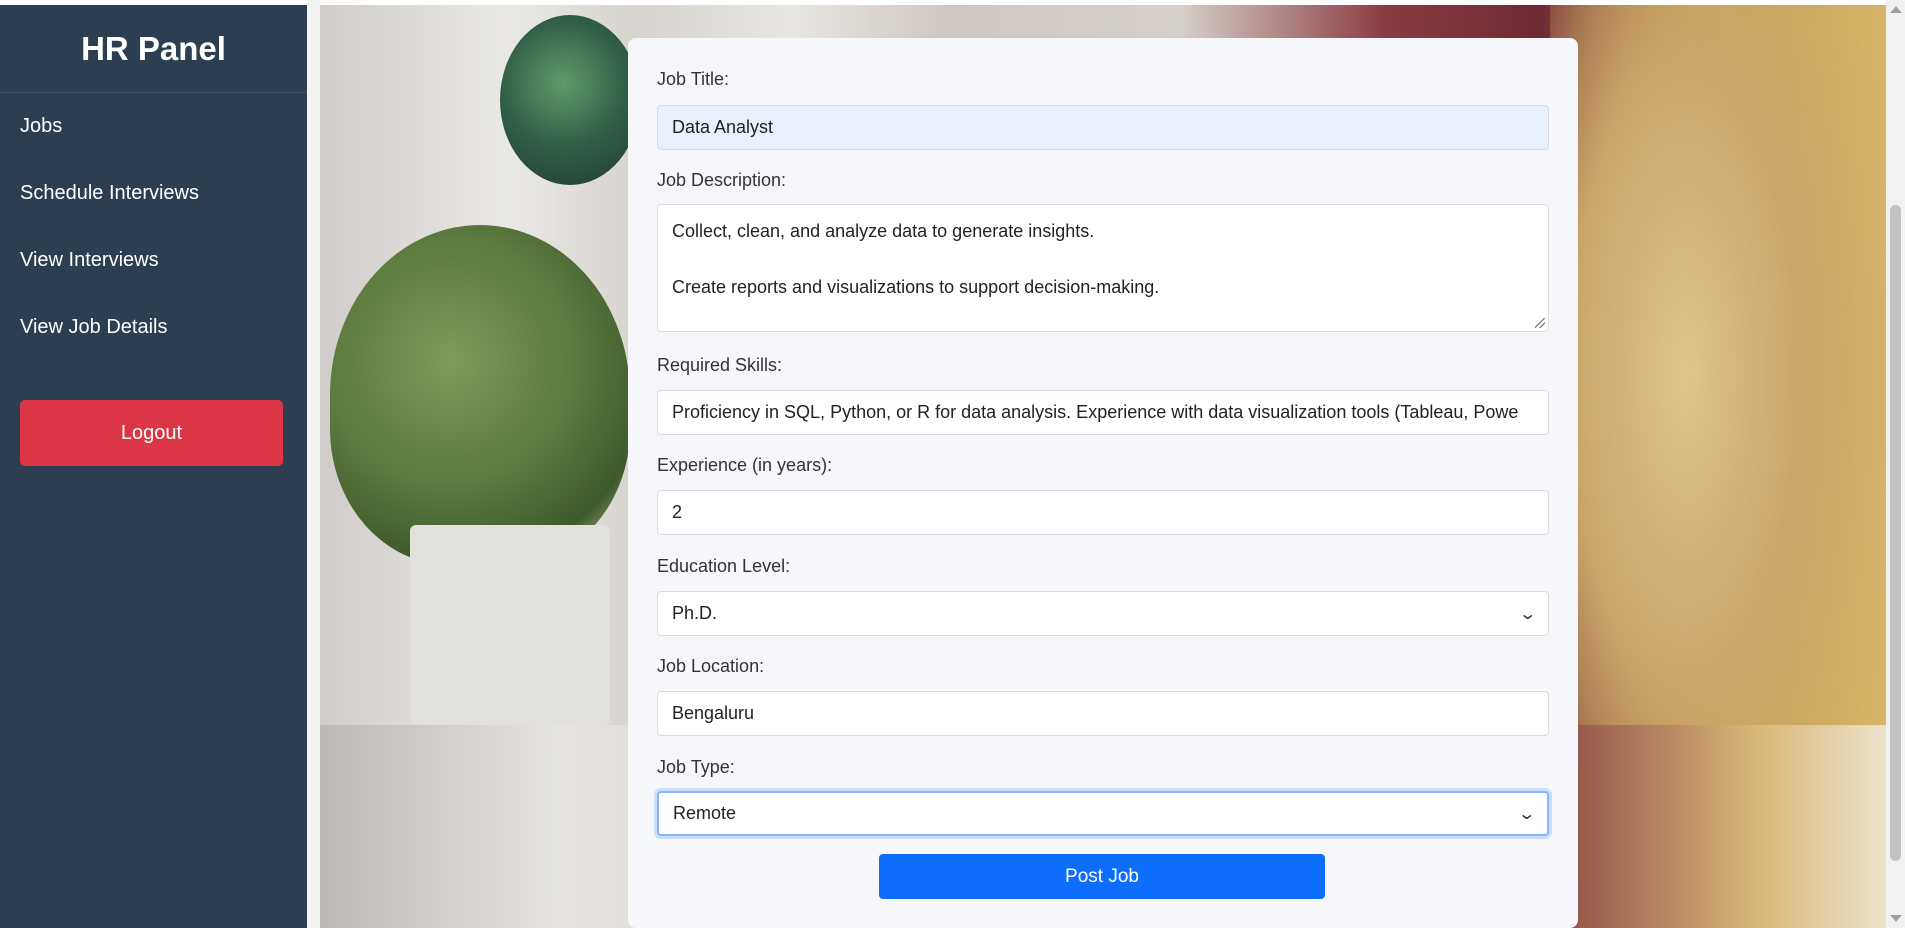  I want to click on job-description-line, so click(1103, 259).